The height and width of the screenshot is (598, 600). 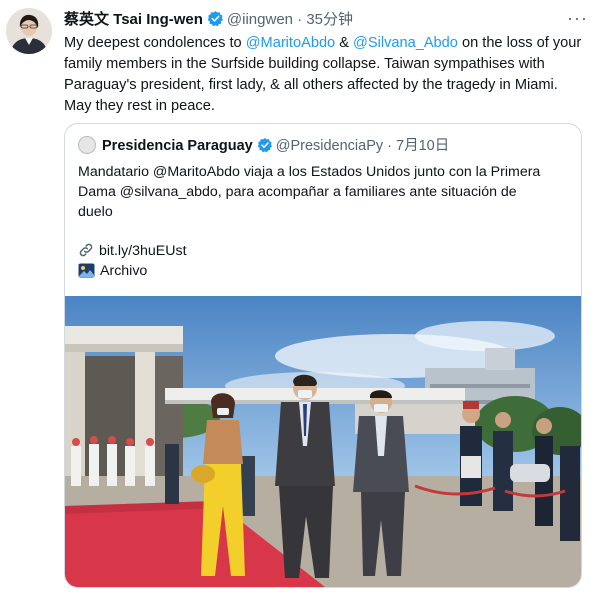 What do you see at coordinates (133, 19) in the screenshot?
I see `author-name: 蔡英文 Tsai Ing-wen` at bounding box center [133, 19].